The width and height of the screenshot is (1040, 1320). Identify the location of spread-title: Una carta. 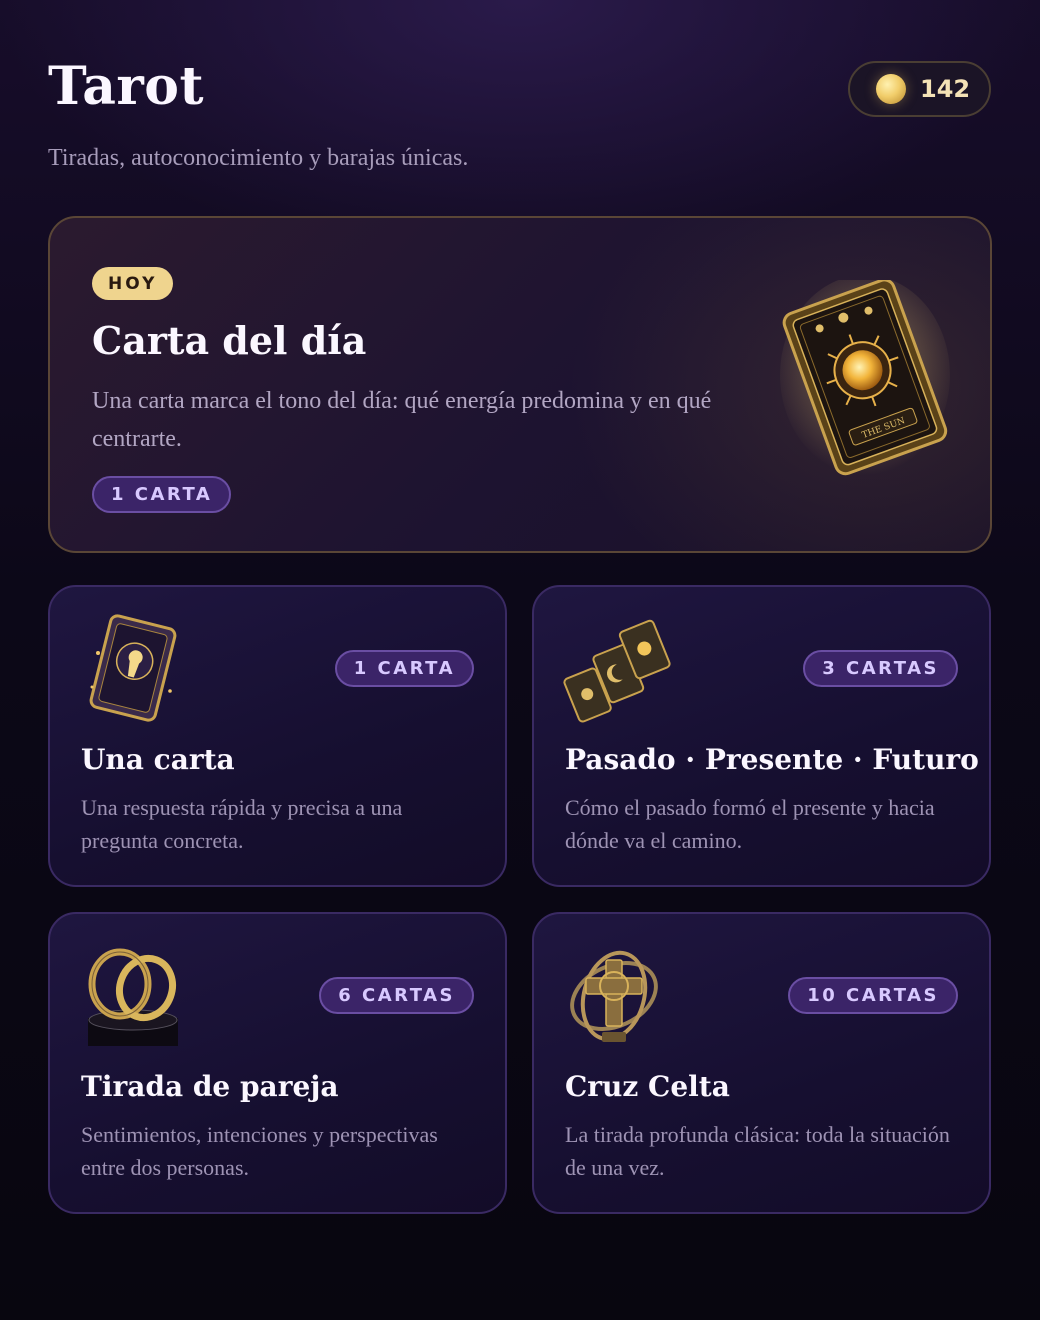
(158, 759).